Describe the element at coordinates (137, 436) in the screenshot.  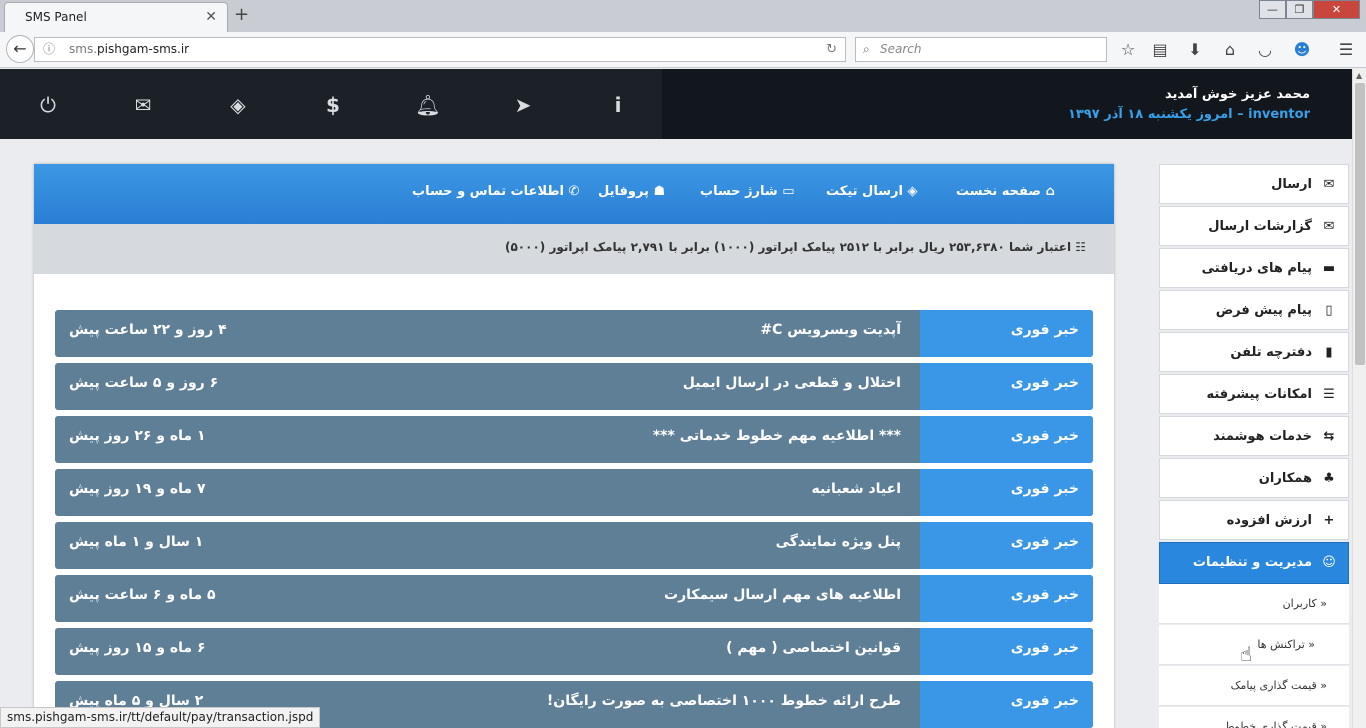
I see `news-time: ۱ ماه و ۲۶ روز پیش` at that location.